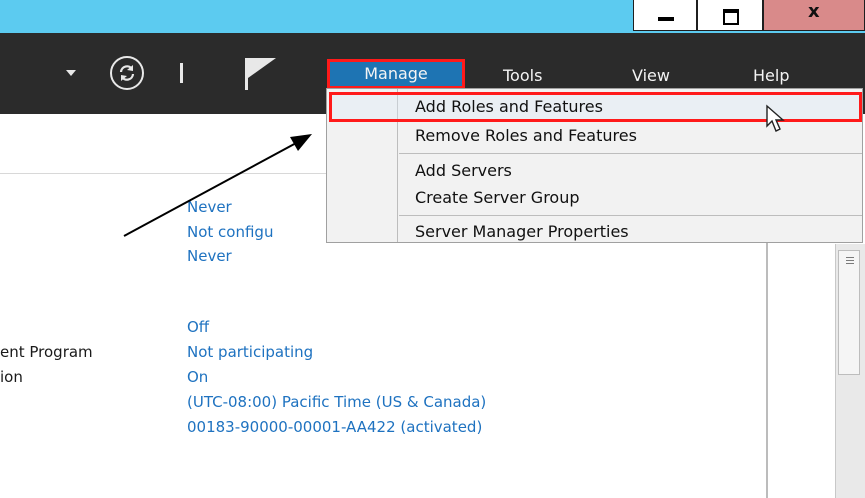  I want to click on property-value: Off, so click(198, 327).